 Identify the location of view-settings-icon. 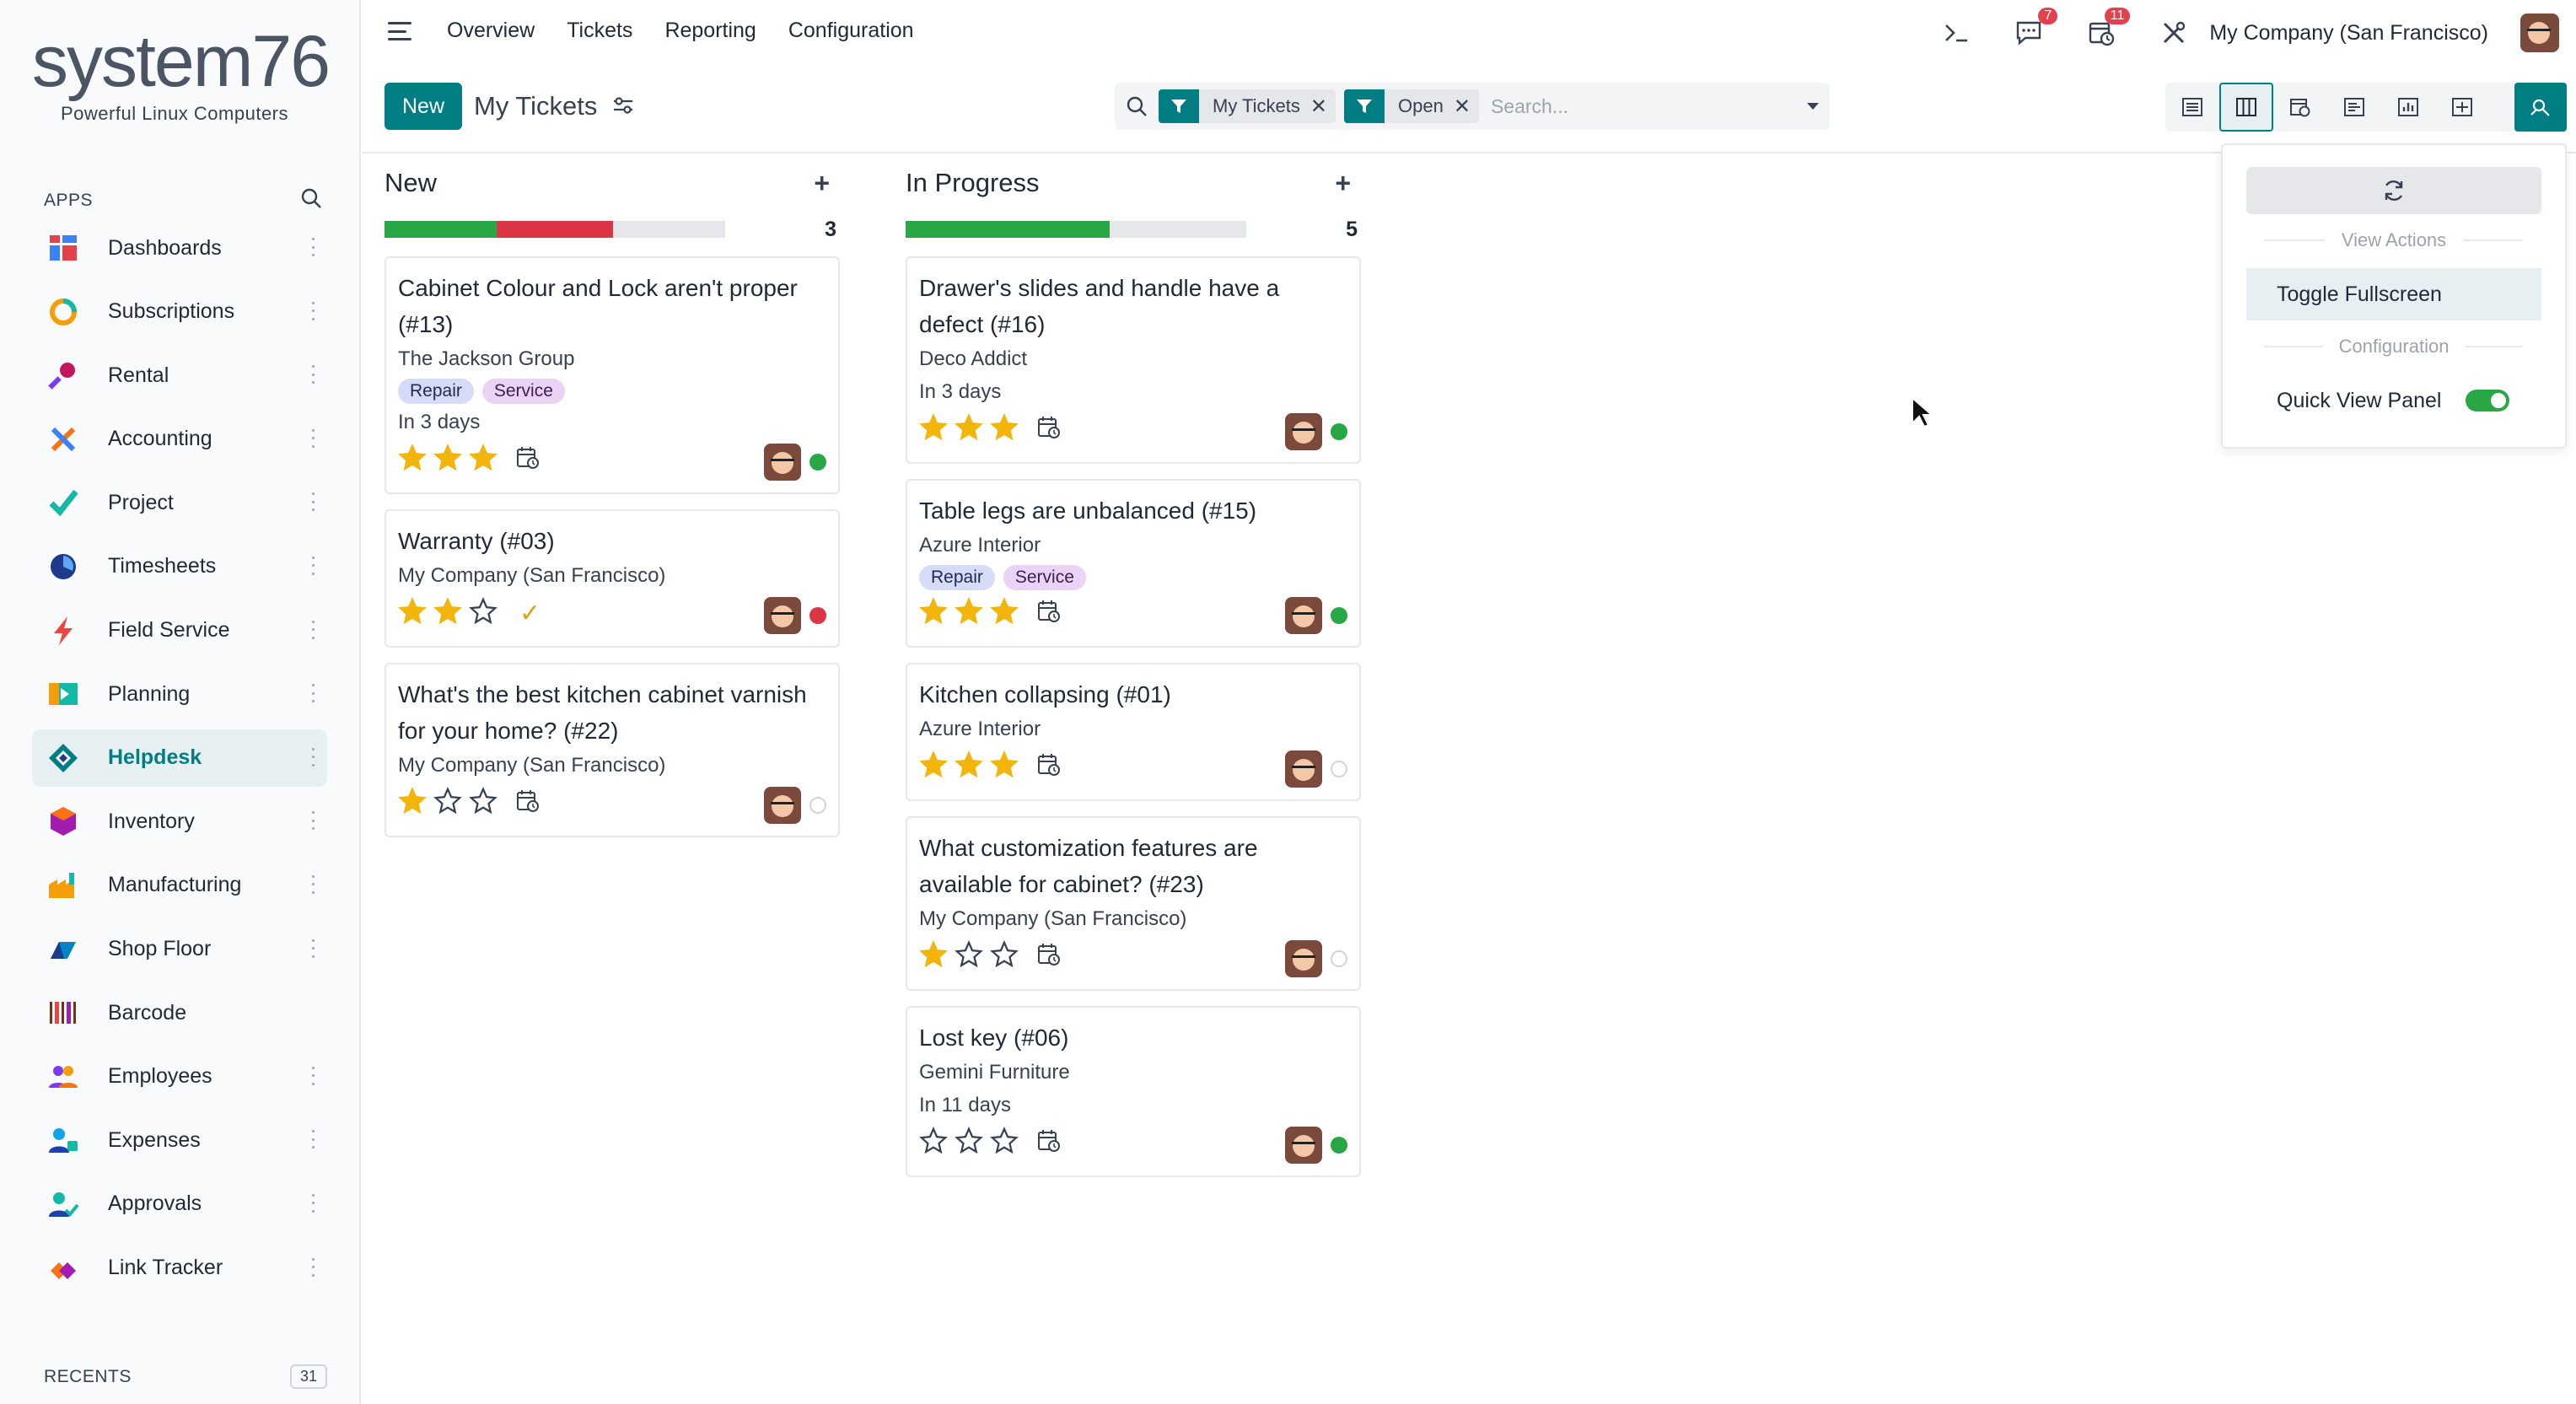
(2540, 108).